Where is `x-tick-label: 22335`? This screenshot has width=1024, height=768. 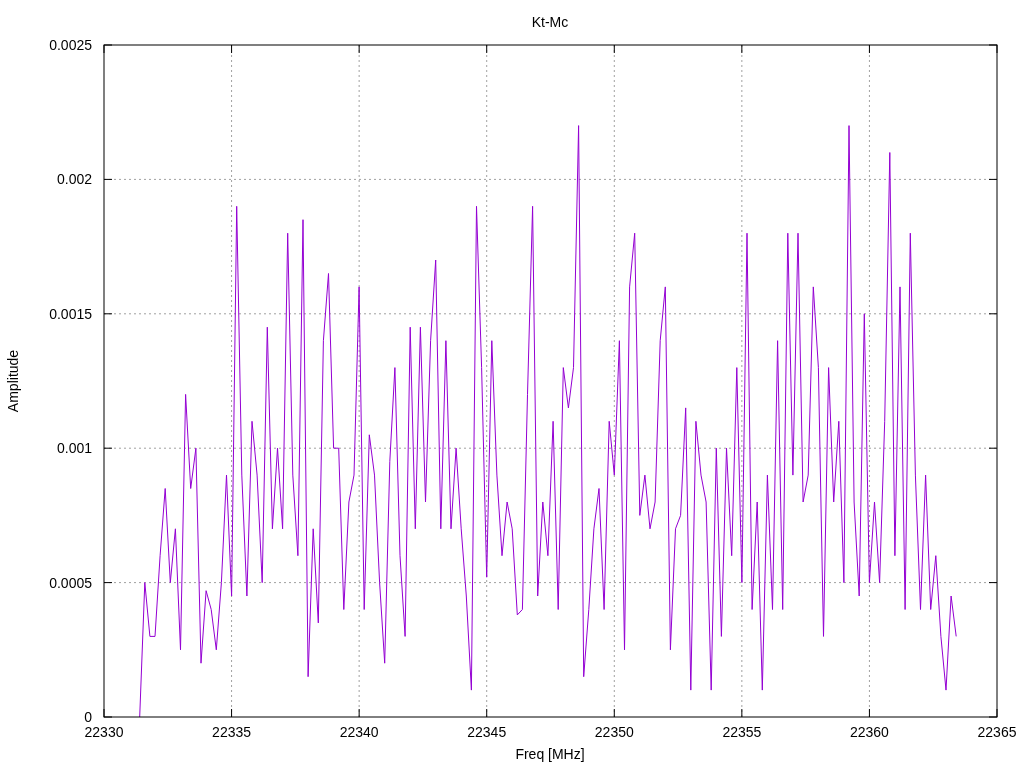 x-tick-label: 22335 is located at coordinates (232, 732).